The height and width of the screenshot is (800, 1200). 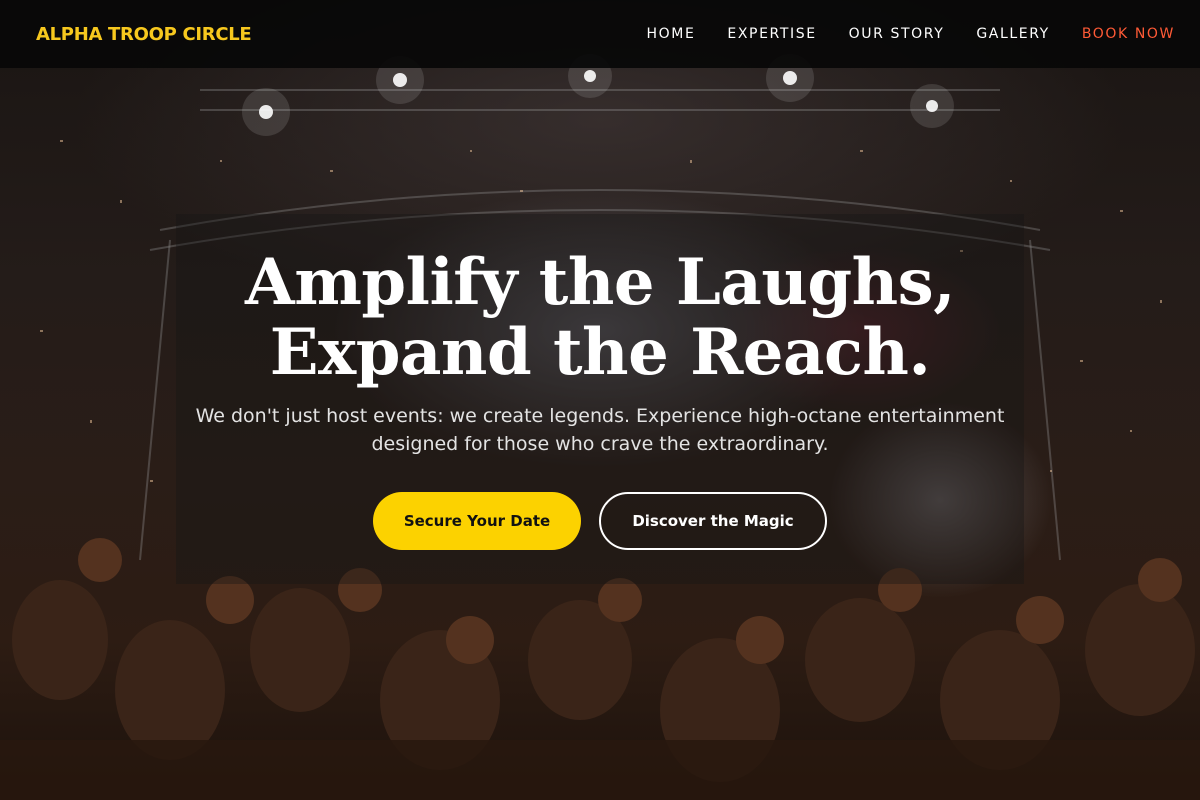 I want to click on nav-link-expertise: EXPERTISE, so click(x=771, y=34).